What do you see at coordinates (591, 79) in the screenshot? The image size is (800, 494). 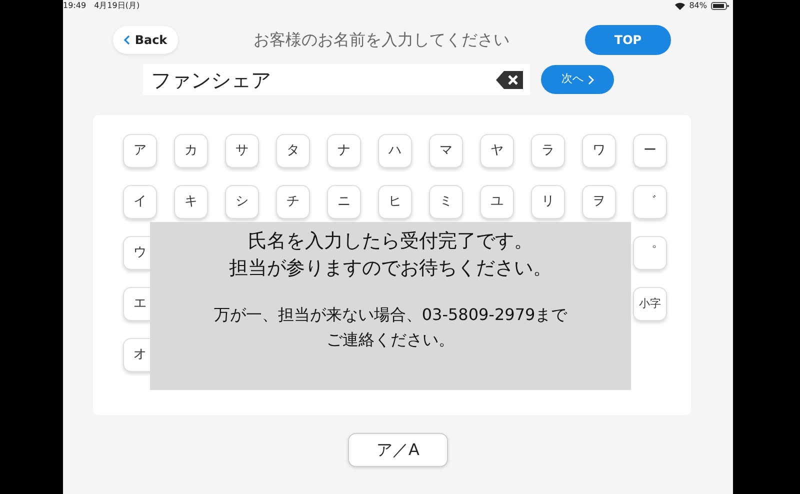 I see `chevron-right-icon` at bounding box center [591, 79].